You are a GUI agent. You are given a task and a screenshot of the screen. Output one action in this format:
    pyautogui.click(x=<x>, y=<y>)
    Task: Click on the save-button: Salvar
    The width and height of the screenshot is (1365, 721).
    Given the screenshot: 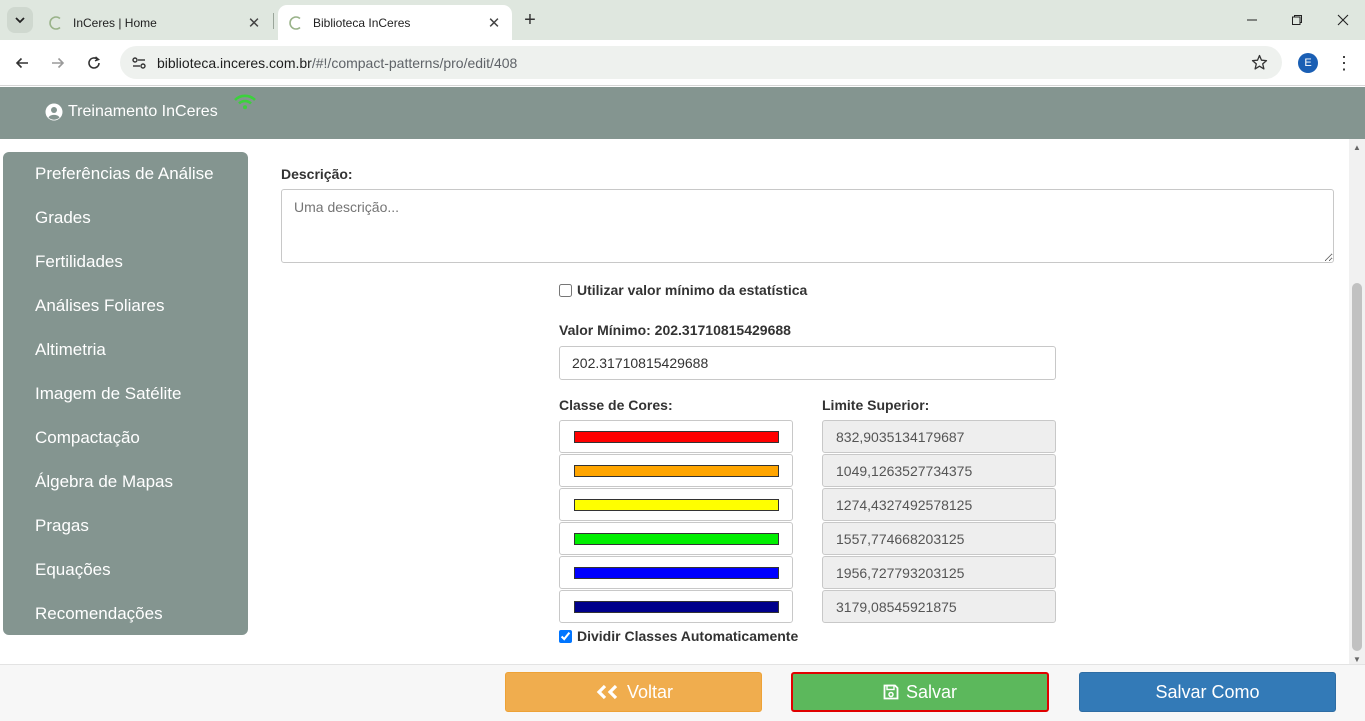 What is the action you would take?
    pyautogui.click(x=920, y=692)
    